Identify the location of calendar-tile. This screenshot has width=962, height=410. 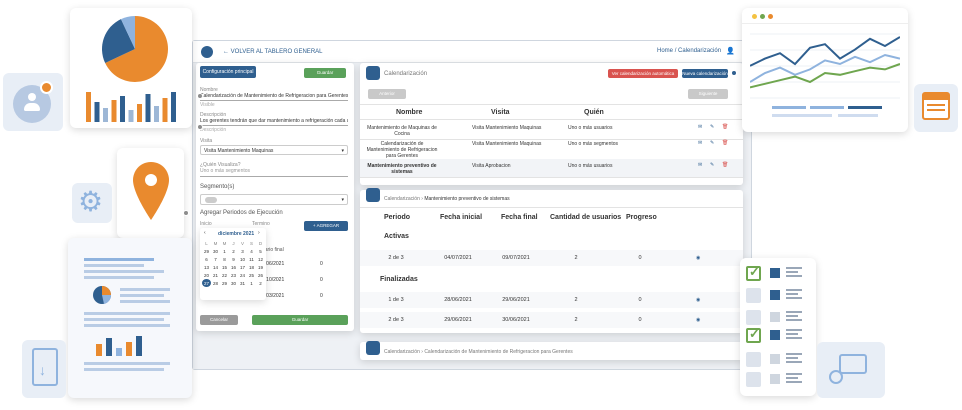
(936, 108).